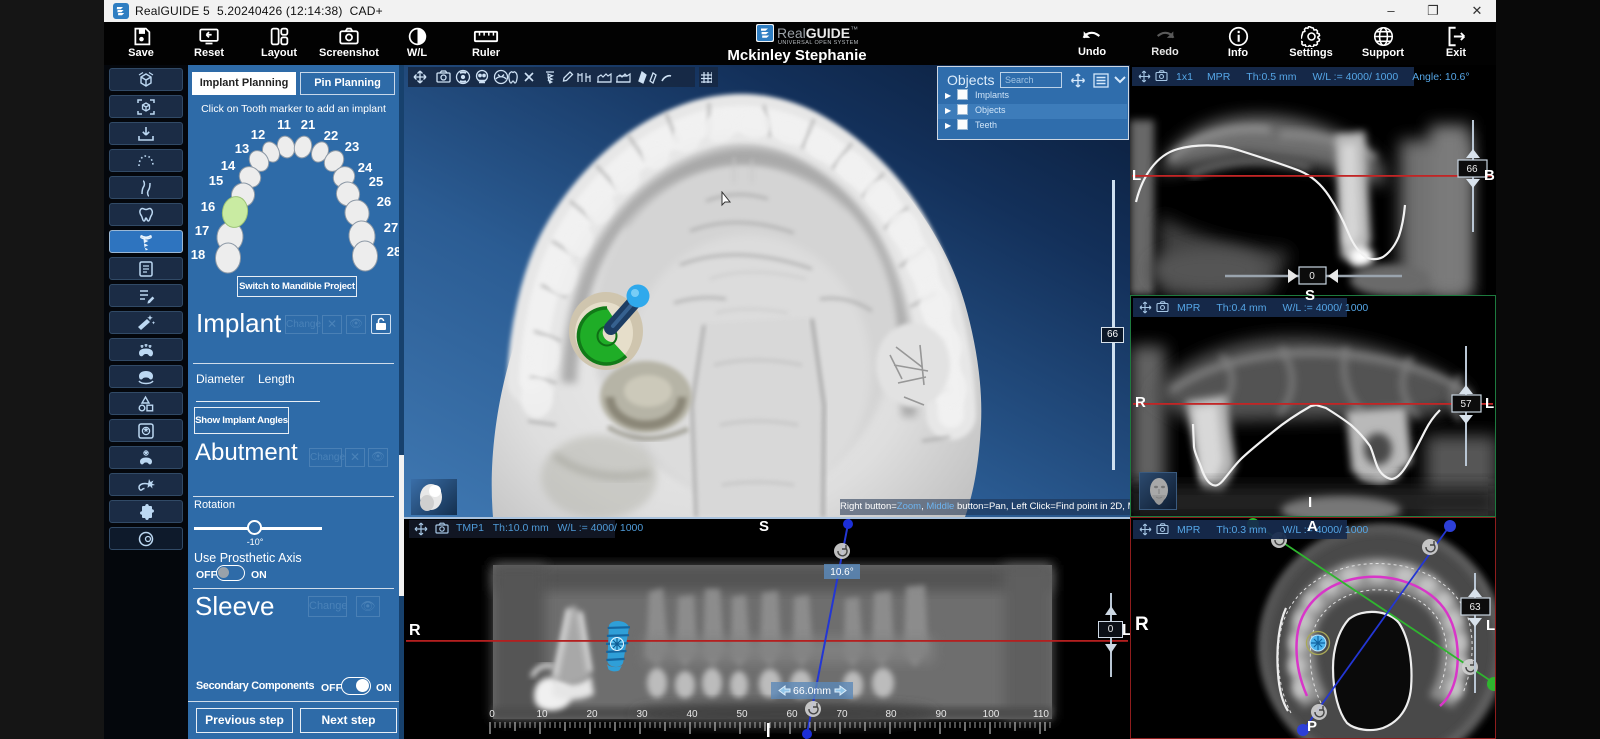 The image size is (1600, 739). What do you see at coordinates (792, 714) in the screenshot?
I see `svg-text: 60` at bounding box center [792, 714].